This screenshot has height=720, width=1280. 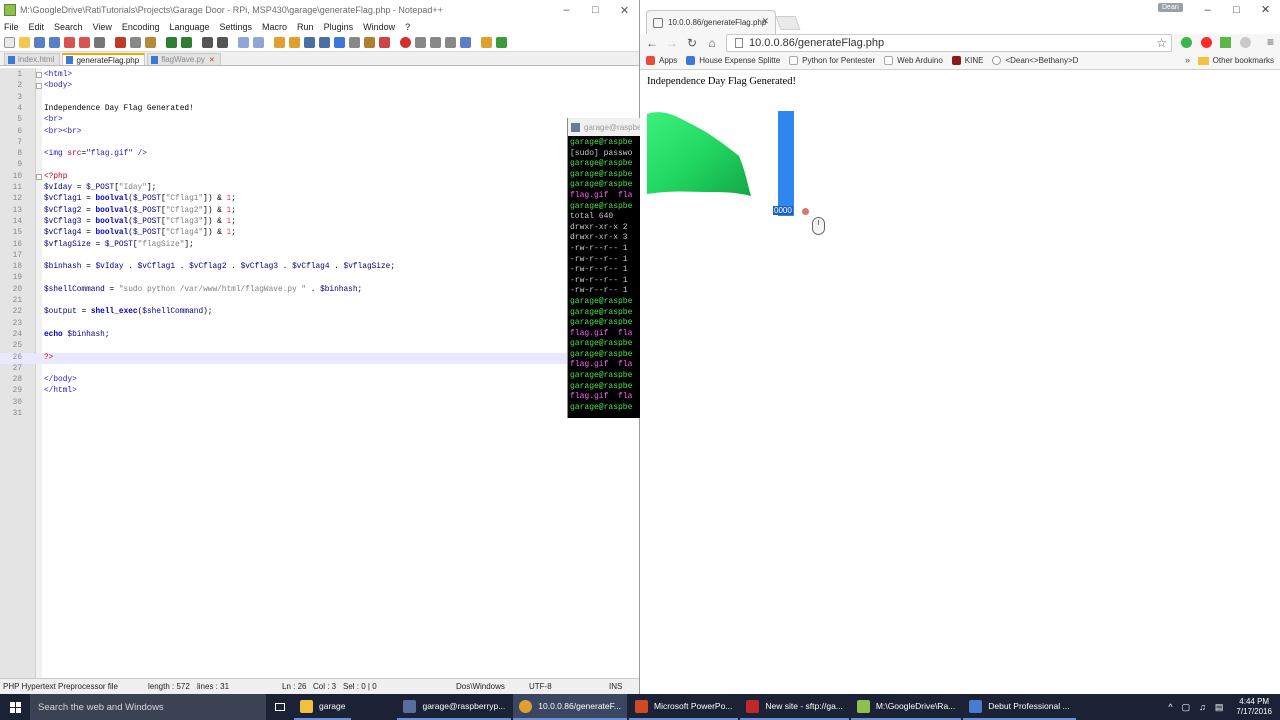 What do you see at coordinates (258, 42) in the screenshot?
I see `zoom-out-icon` at bounding box center [258, 42].